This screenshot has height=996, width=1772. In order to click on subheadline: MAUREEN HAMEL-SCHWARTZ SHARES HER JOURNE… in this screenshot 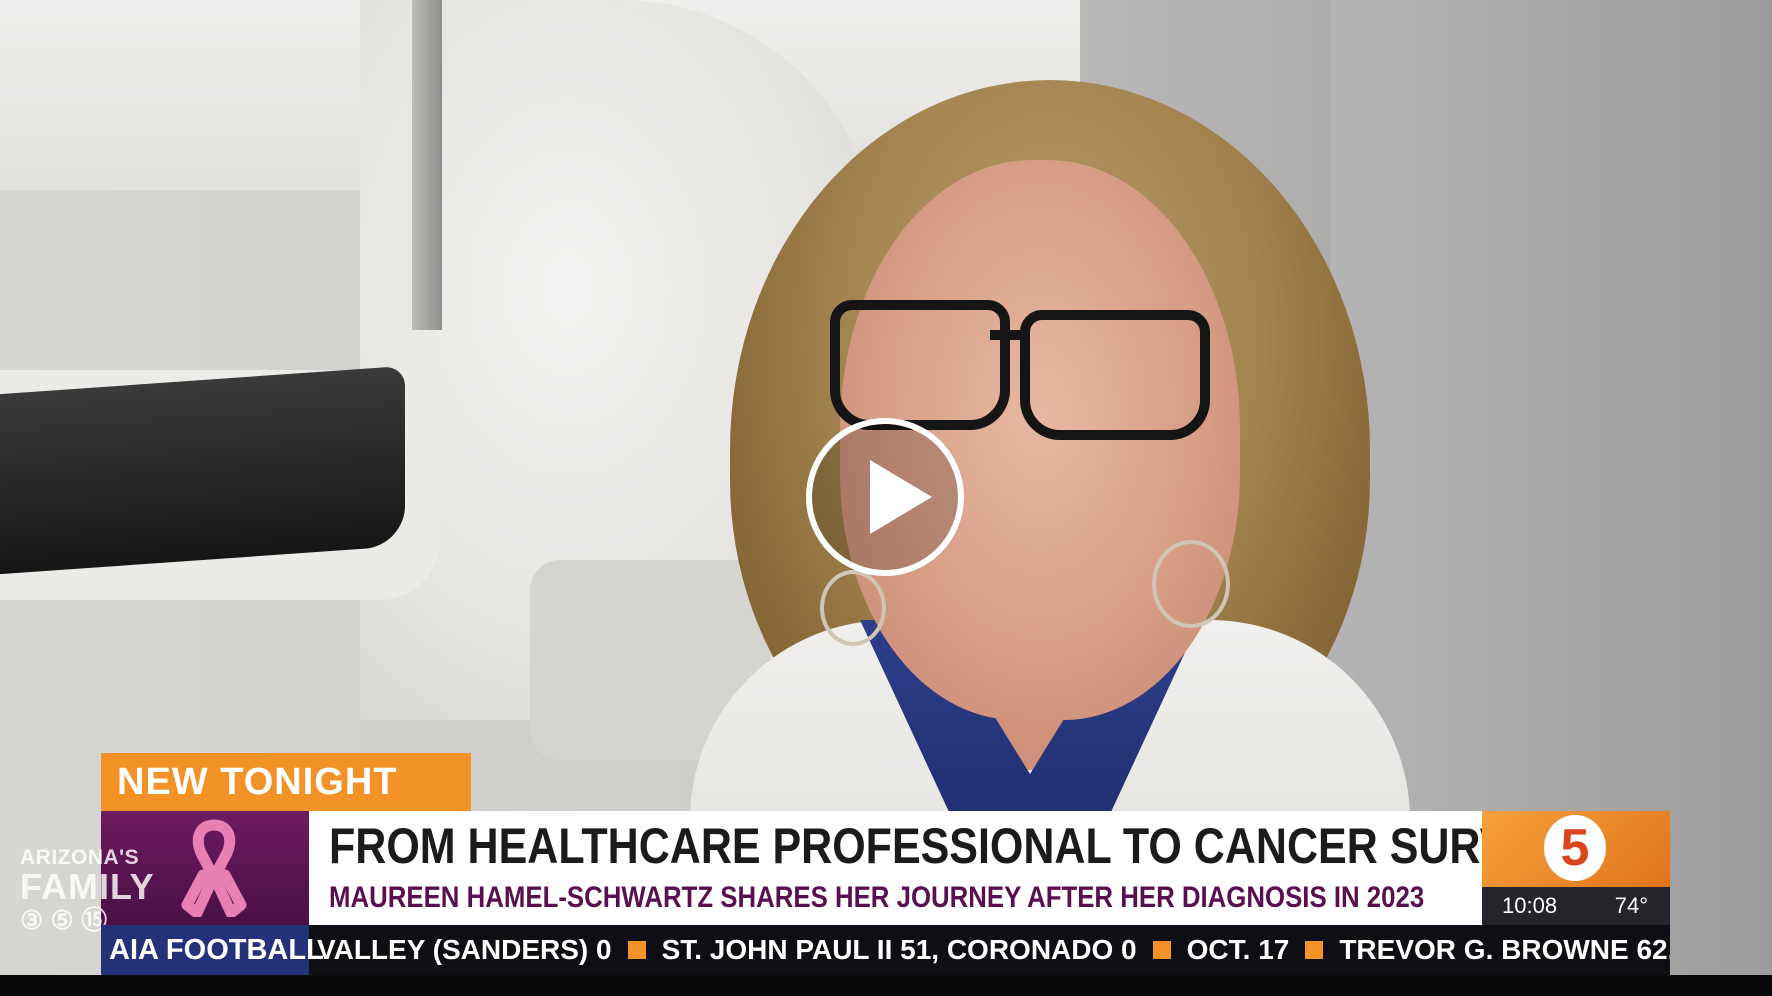, I will do `click(877, 897)`.